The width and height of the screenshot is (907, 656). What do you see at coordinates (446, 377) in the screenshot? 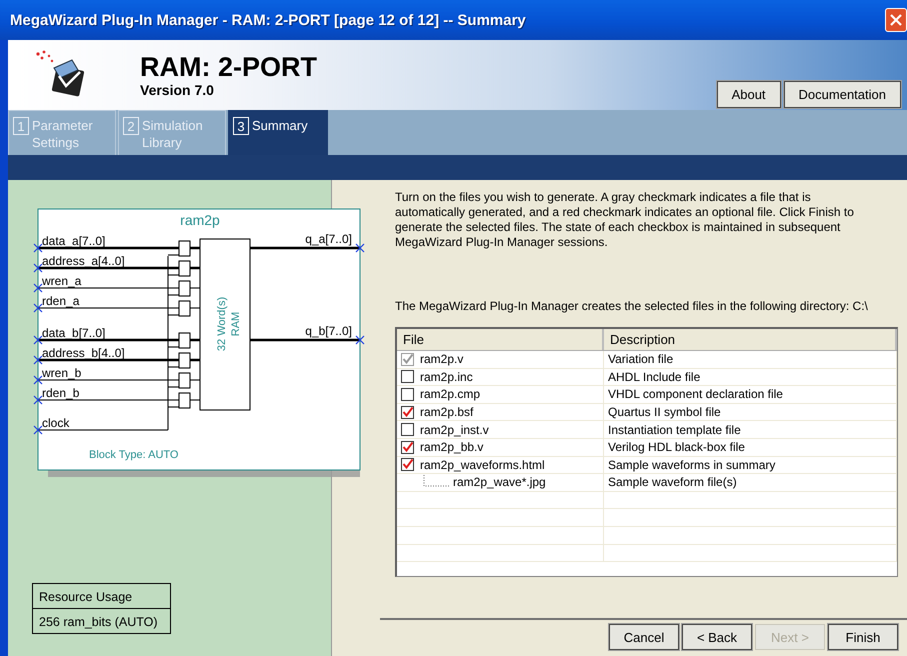
I see `file-name: ram2p.inc` at bounding box center [446, 377].